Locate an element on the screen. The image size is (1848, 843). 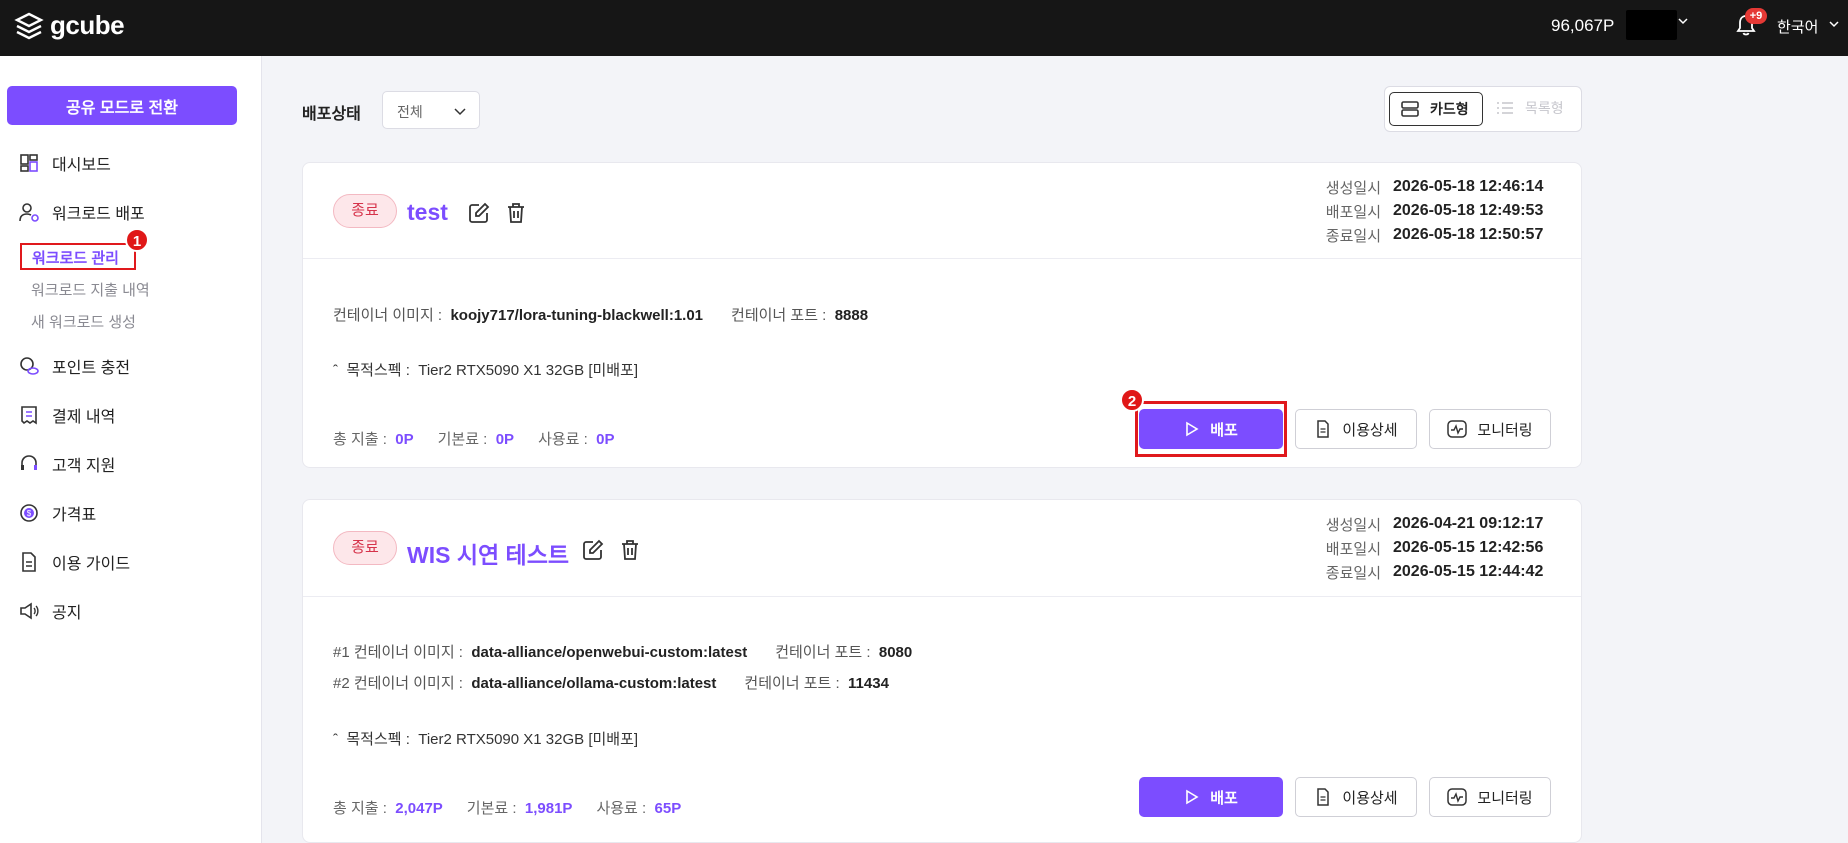
image-value: koojy717/lora-tuning-blackwell:1.01 is located at coordinates (577, 315).